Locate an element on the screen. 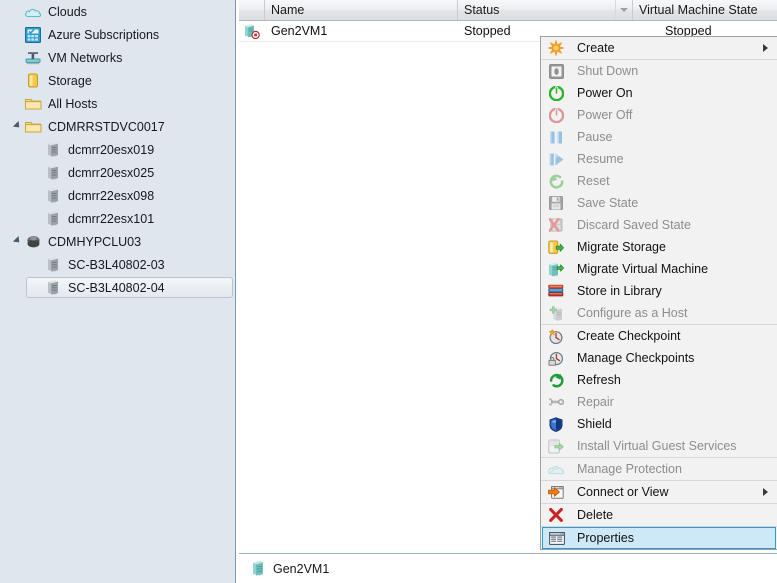 Image resolution: width=777 pixels, height=583 pixels. sidebar-item-storage: Storage is located at coordinates (117, 80).